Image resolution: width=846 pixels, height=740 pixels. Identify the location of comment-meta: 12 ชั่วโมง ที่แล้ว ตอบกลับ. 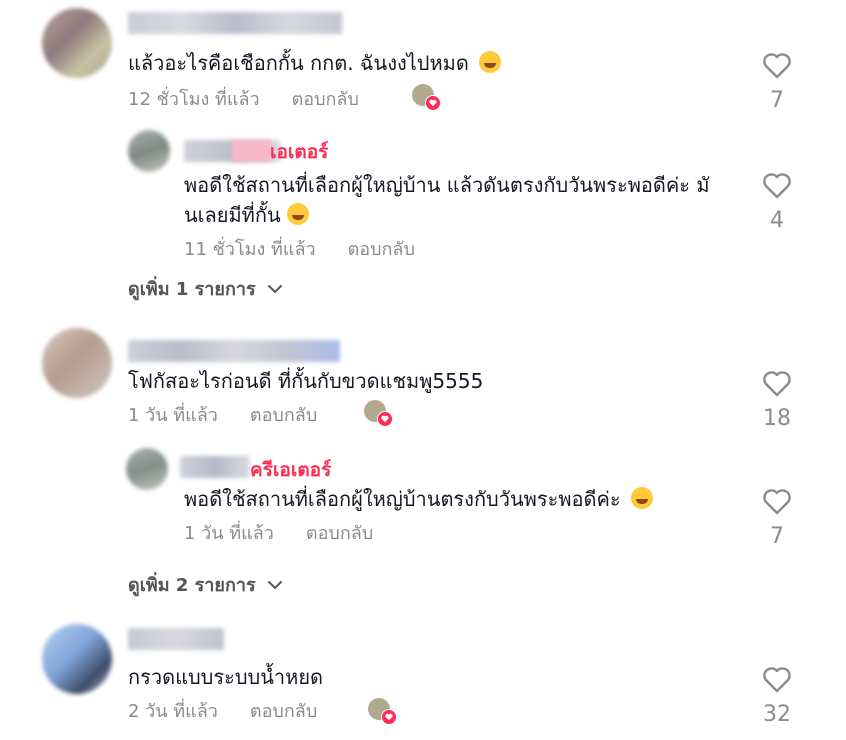
(243, 98).